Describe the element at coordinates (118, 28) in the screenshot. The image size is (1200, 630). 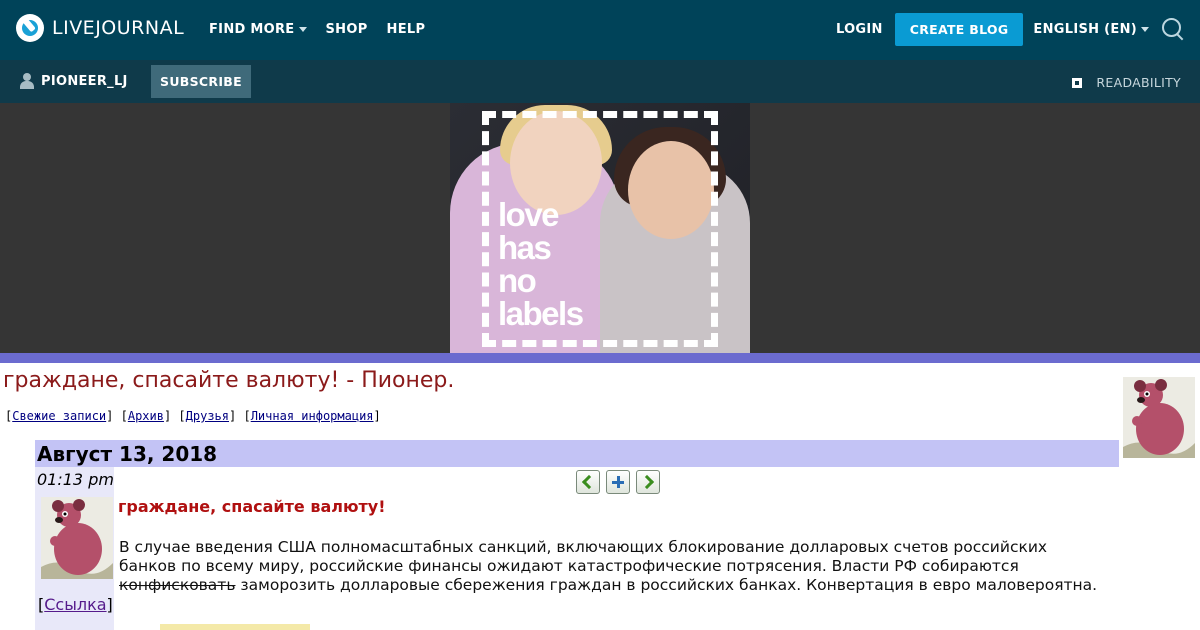
I see `brand-name: LIVEJOURNAL` at that location.